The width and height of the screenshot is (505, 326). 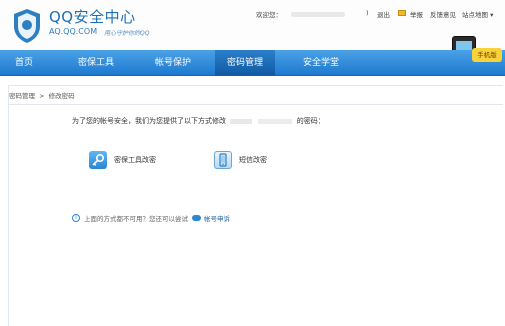 What do you see at coordinates (275, 121) in the screenshot?
I see `masked-account` at bounding box center [275, 121].